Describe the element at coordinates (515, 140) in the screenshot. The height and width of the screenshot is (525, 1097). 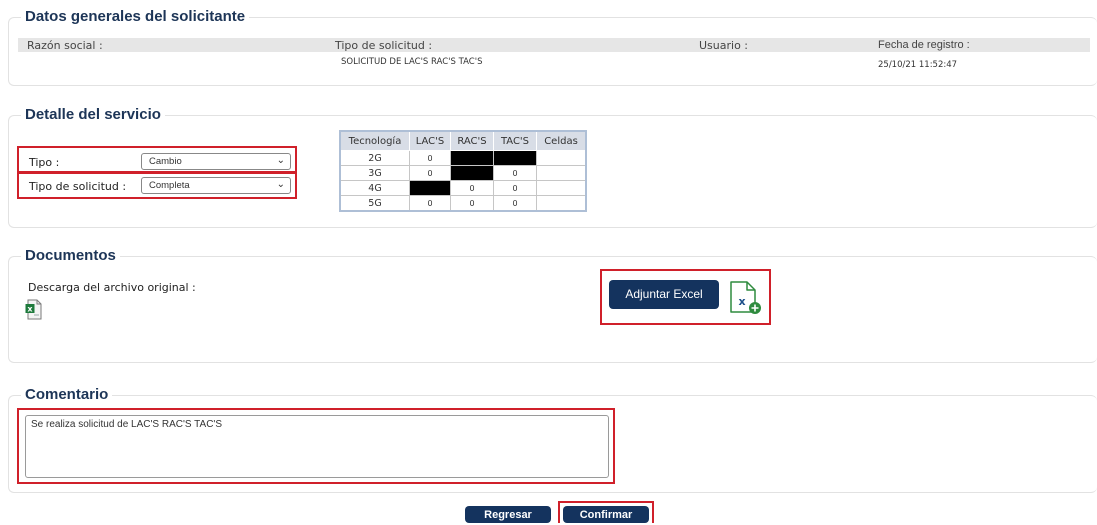
I see `table-header: TAC'S` at that location.